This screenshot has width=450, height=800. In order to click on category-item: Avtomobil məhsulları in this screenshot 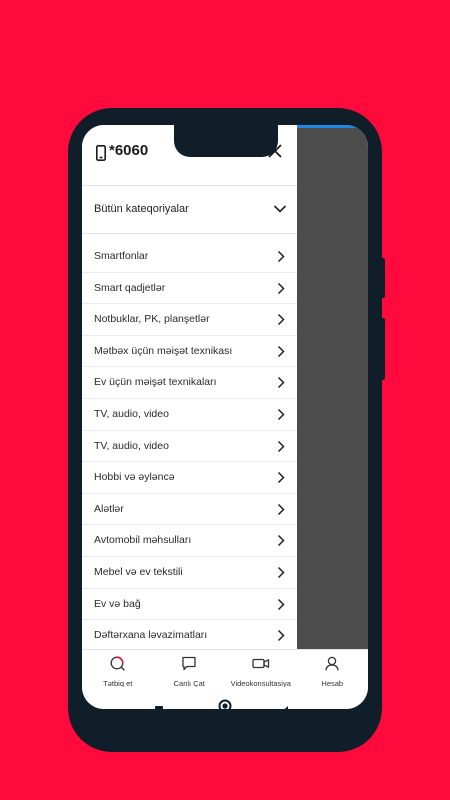, I will do `click(189, 541)`.